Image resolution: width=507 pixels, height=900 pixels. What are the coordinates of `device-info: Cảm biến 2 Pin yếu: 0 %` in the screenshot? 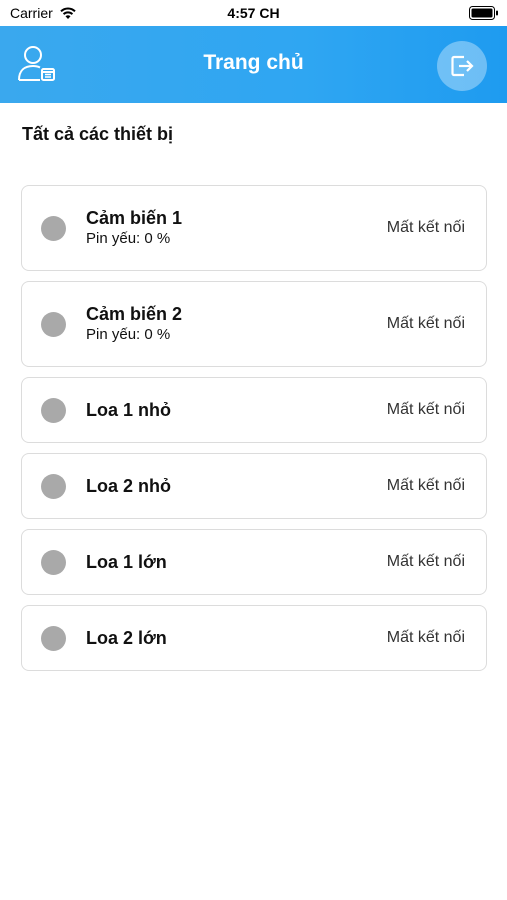 It's located at (134, 324).